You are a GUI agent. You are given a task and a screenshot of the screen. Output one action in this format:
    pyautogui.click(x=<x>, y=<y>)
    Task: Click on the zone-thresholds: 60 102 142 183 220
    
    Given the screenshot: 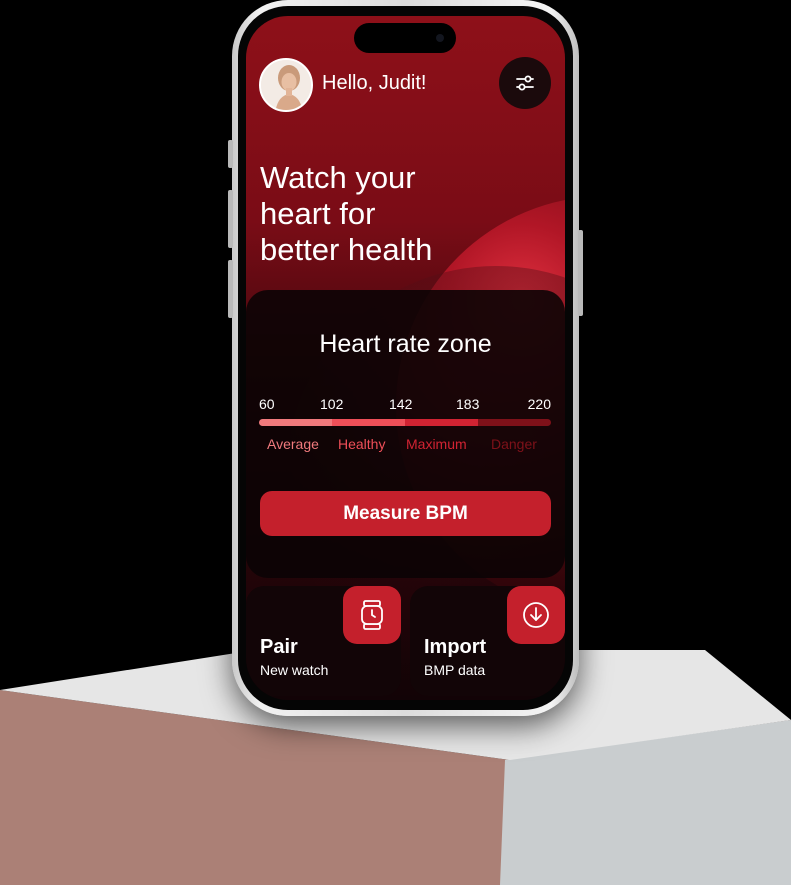 What is the action you would take?
    pyautogui.click(x=405, y=404)
    